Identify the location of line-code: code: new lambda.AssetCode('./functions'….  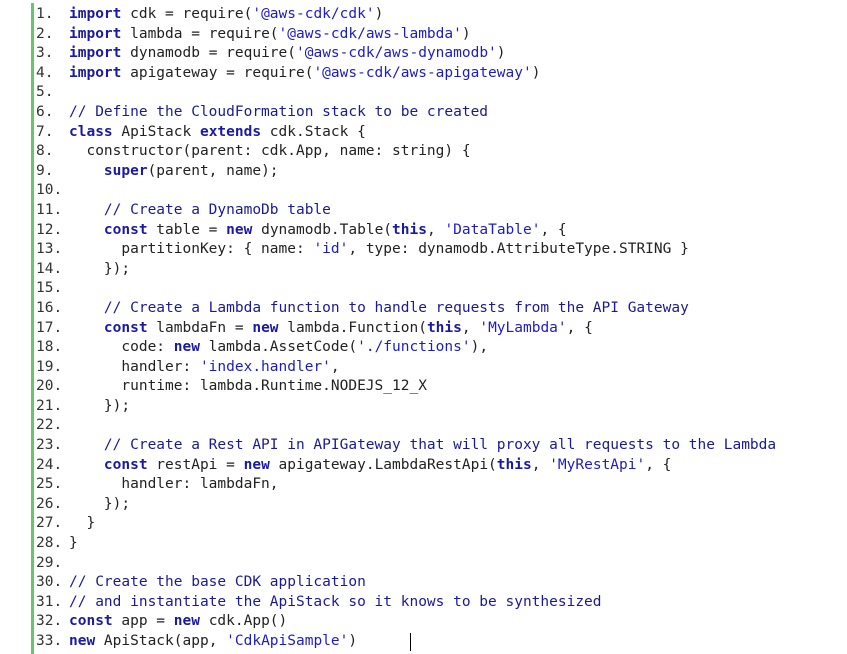
(278, 348).